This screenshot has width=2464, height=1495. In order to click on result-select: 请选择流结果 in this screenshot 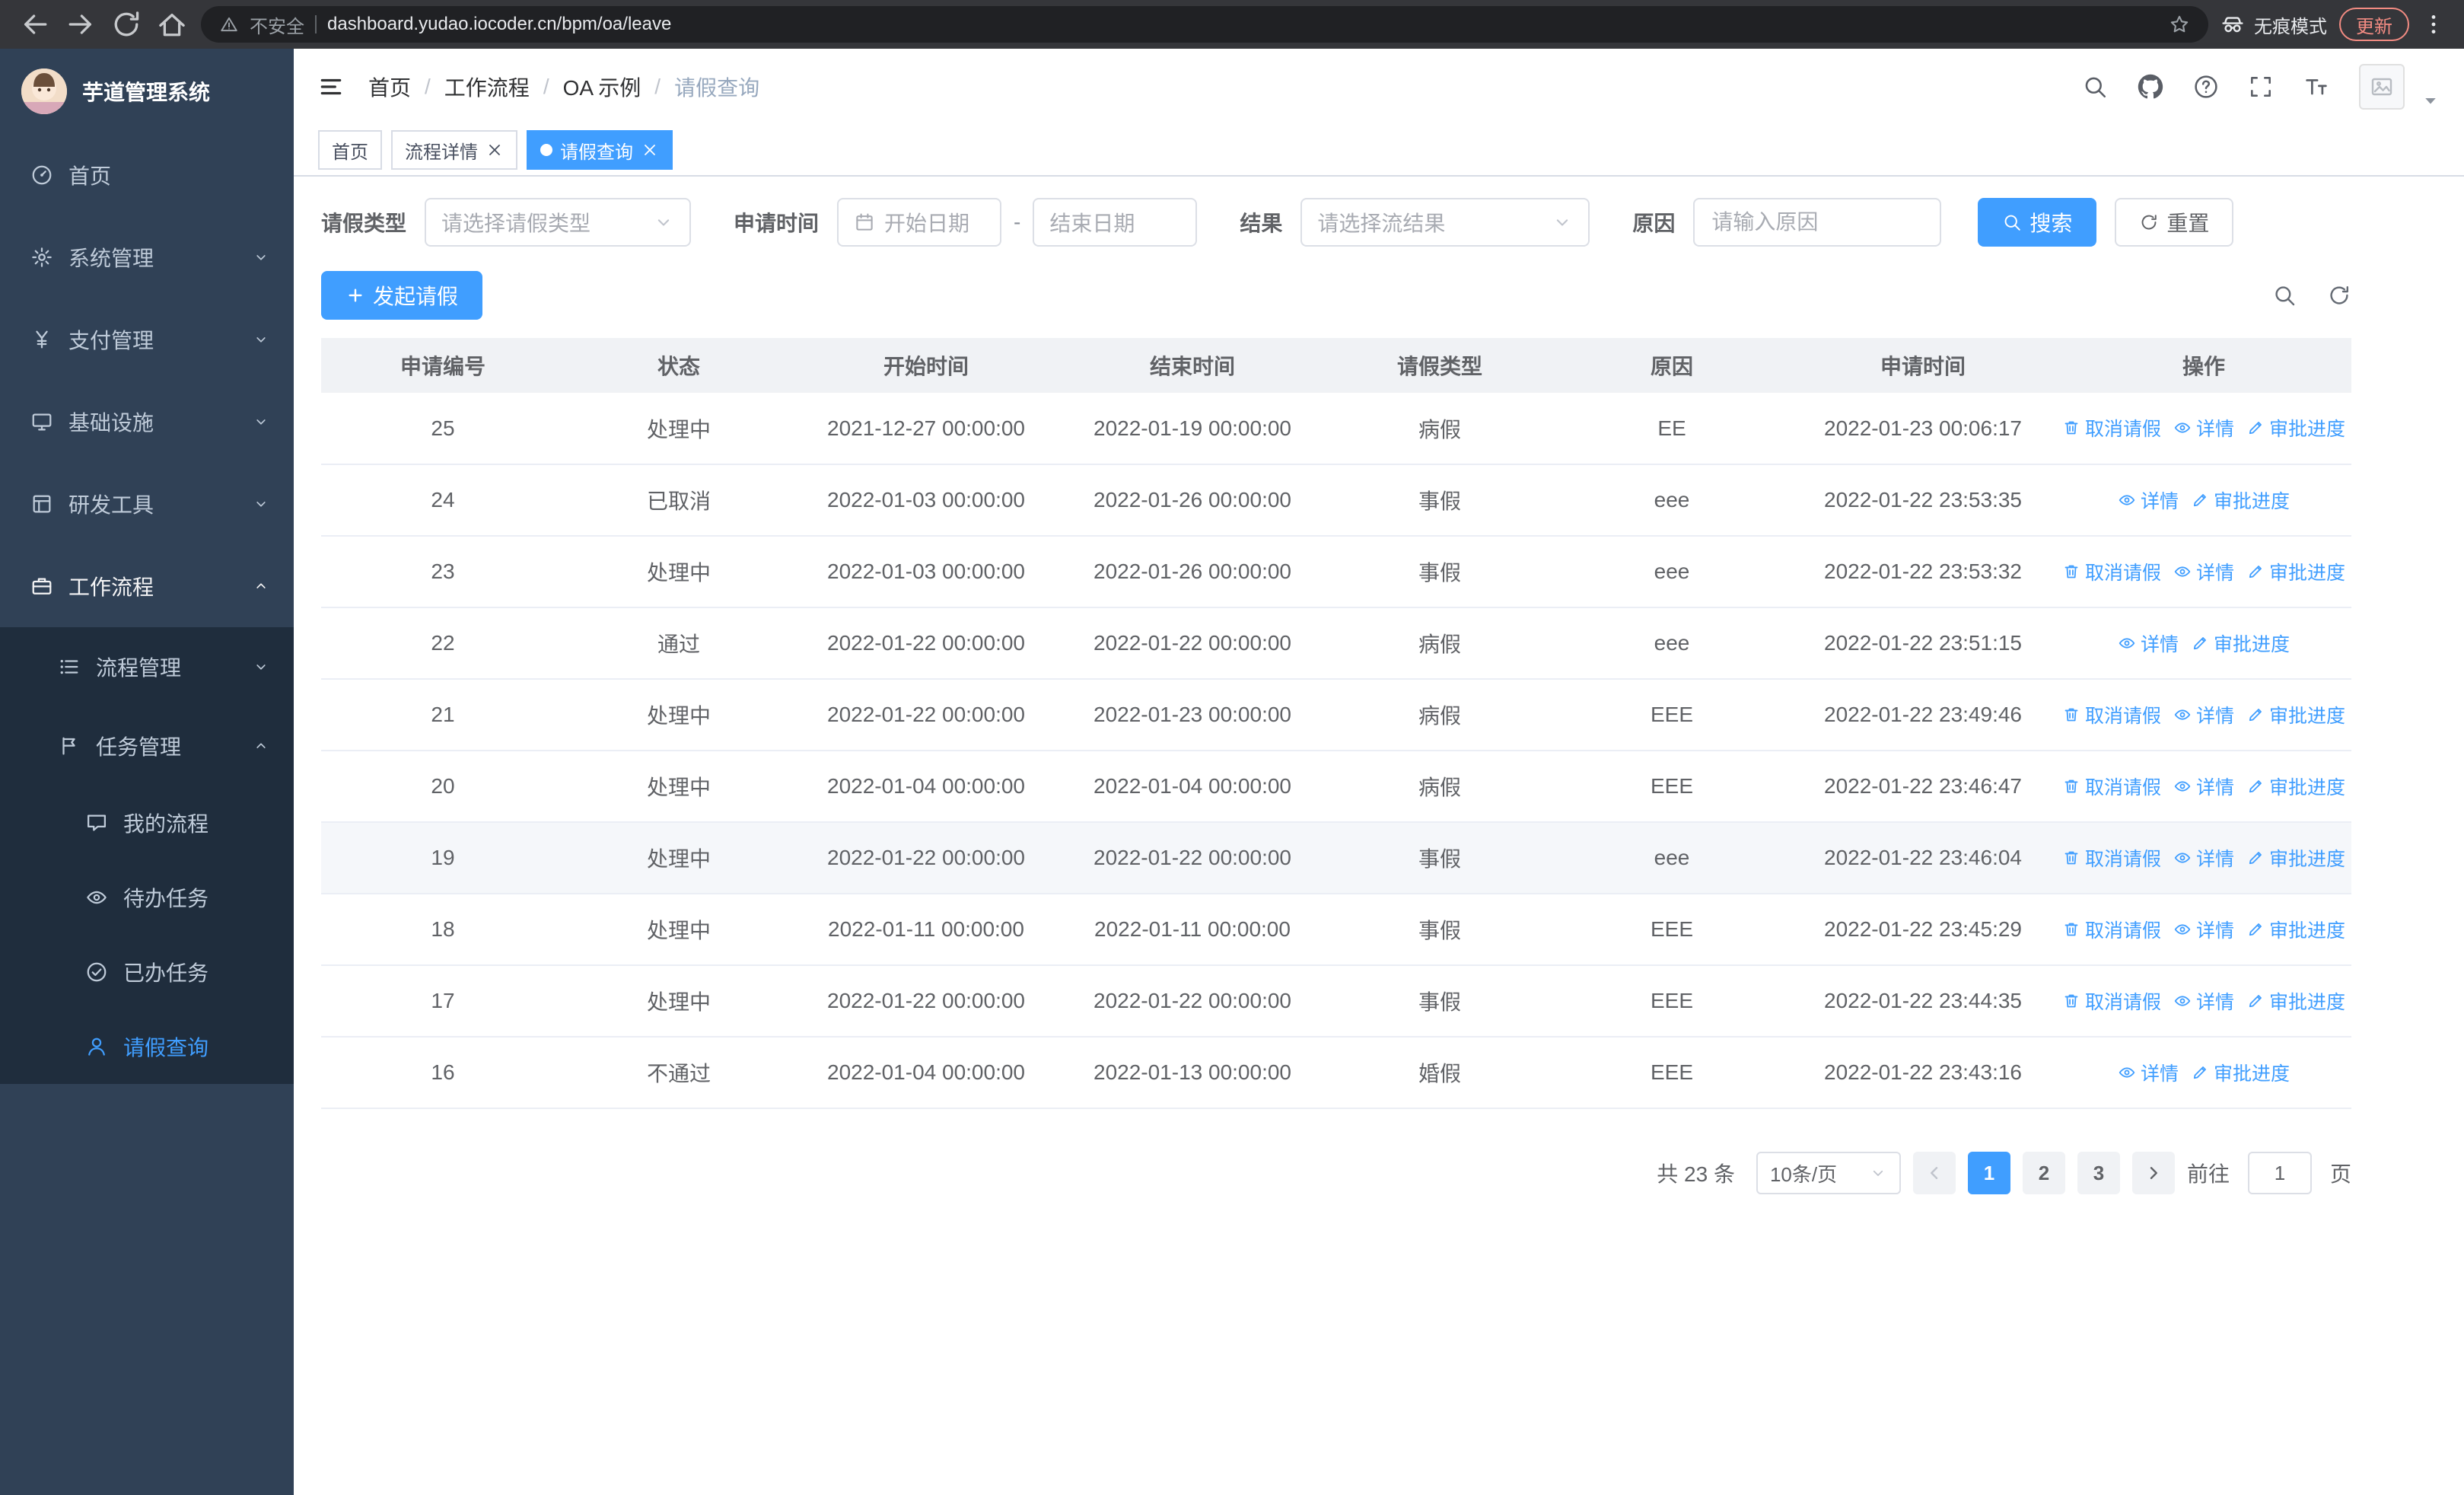, I will do `click(1445, 222)`.